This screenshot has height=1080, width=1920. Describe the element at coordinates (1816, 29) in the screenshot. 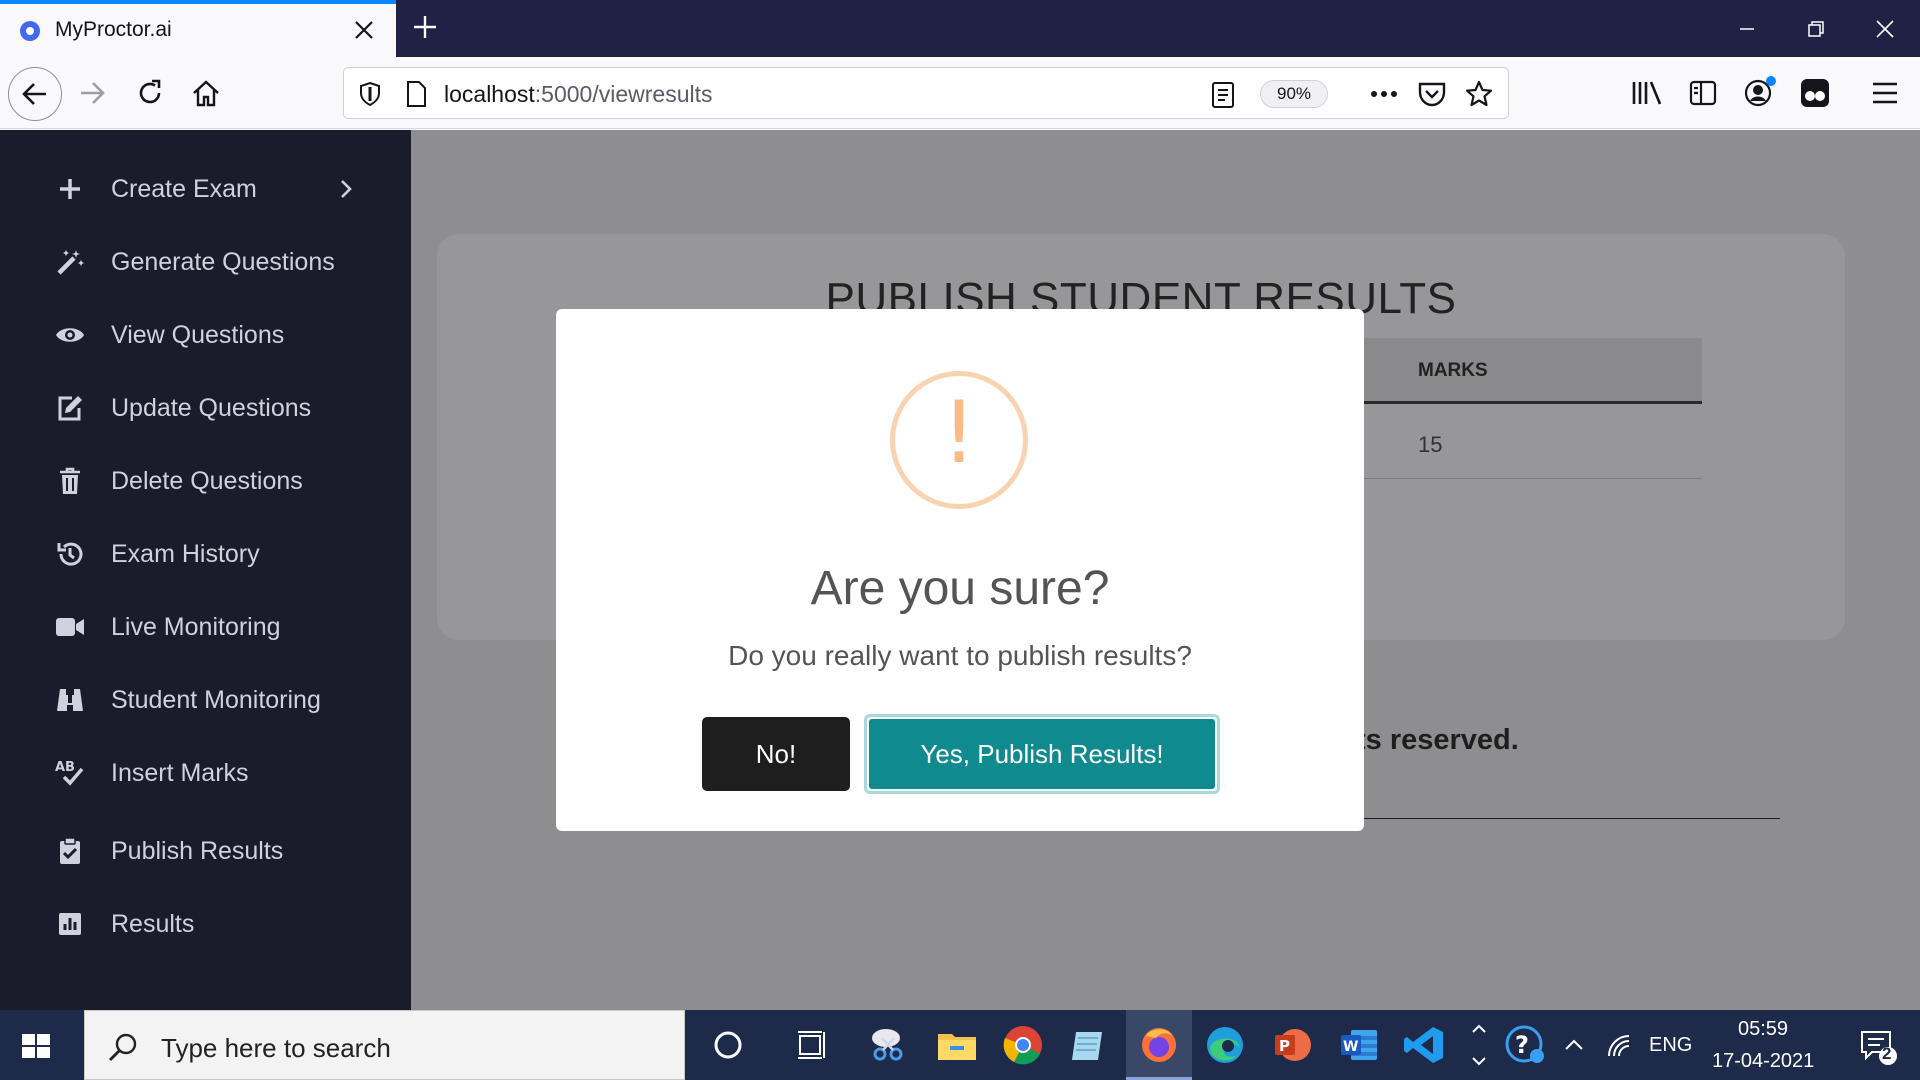

I see `restore-window-icon` at that location.